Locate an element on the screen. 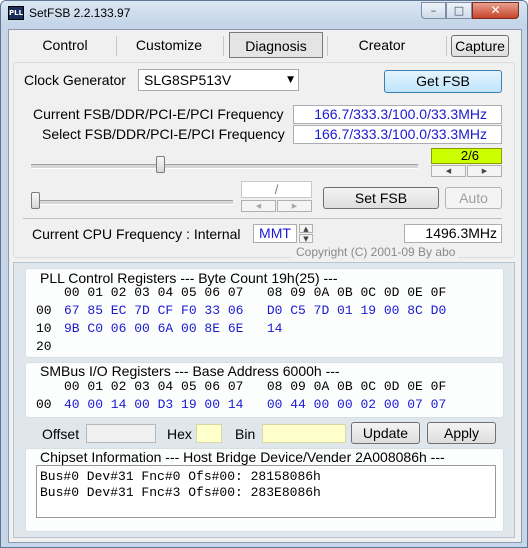 This screenshot has height=548, width=528. minimize-button: – is located at coordinates (433, 10).